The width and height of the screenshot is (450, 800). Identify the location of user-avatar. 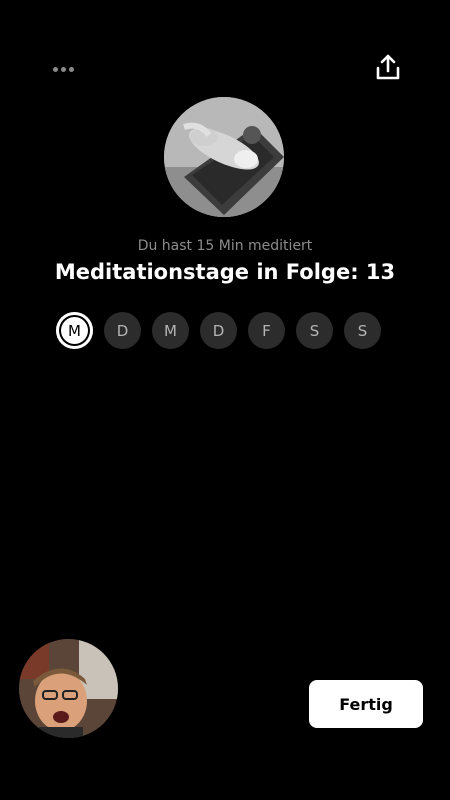
(68, 688).